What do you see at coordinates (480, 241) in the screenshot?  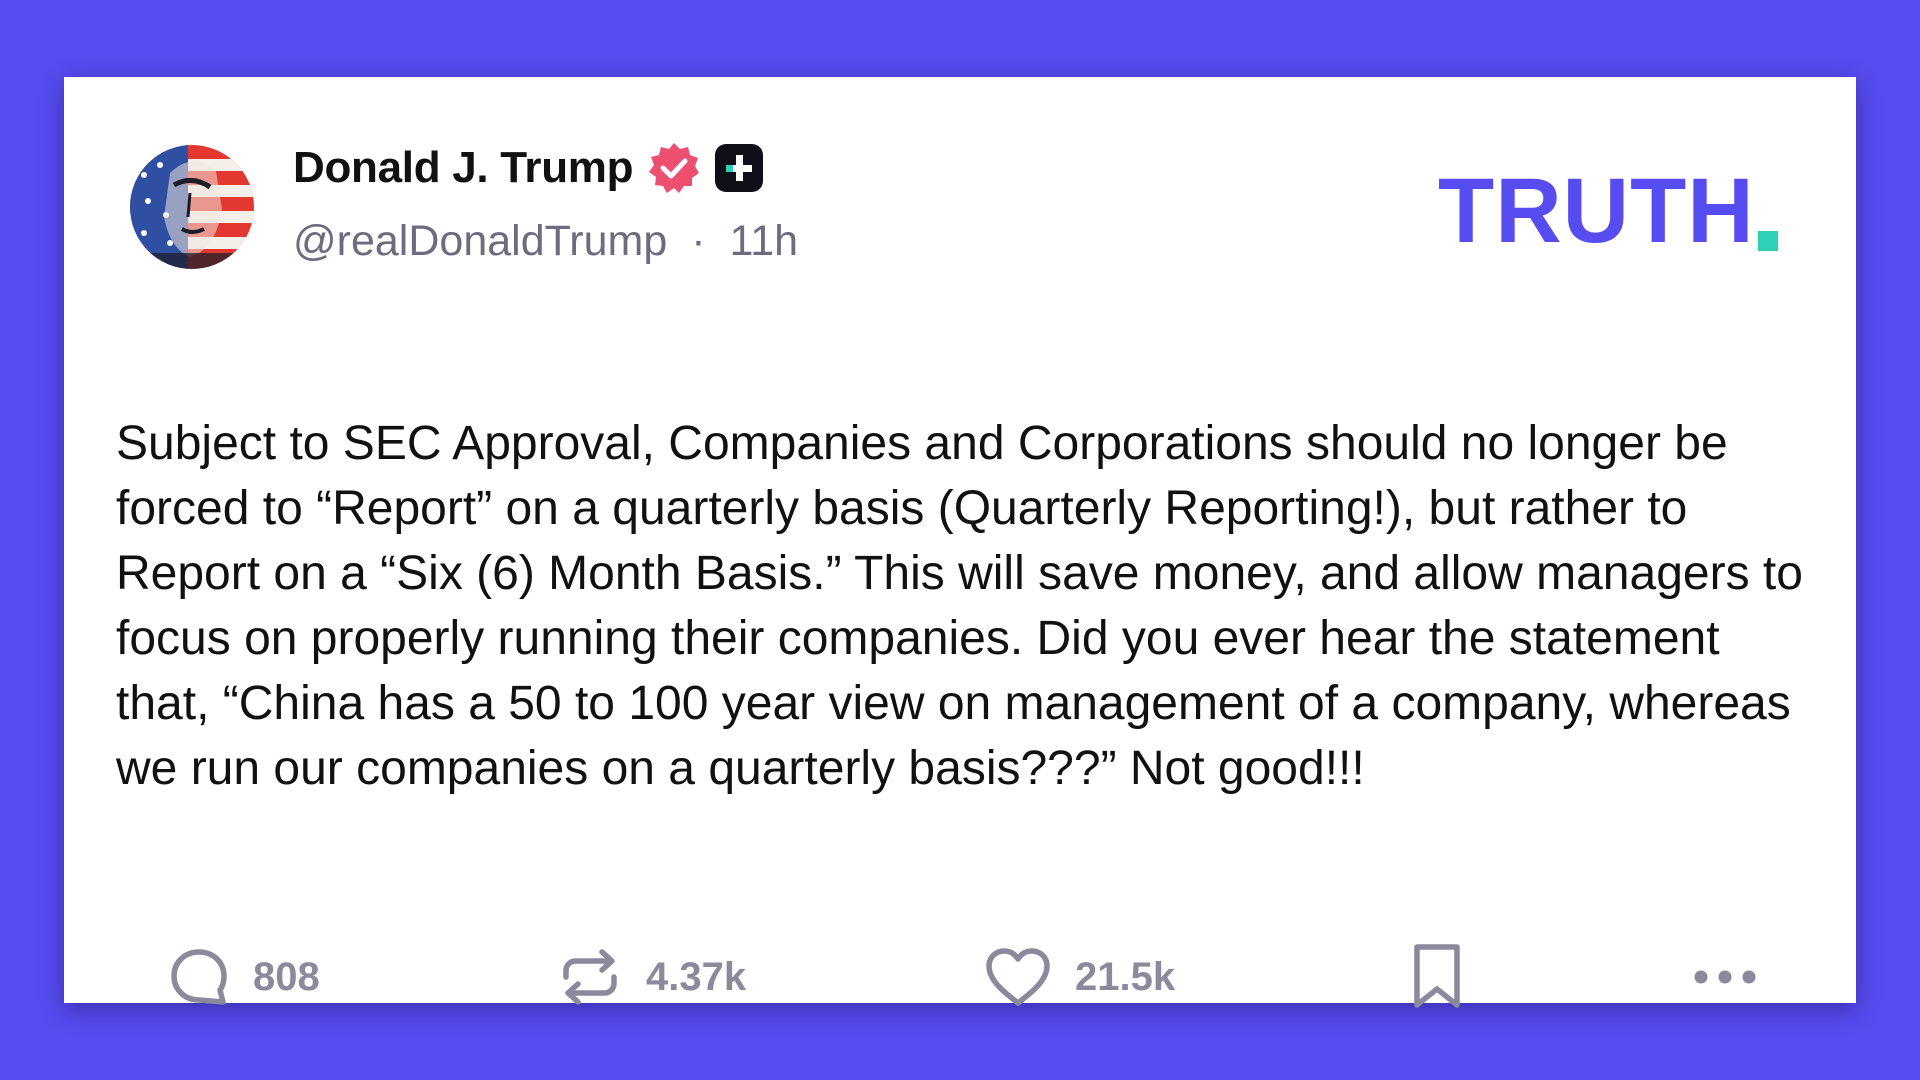 I see `author-handle: @realDonaldTrump` at bounding box center [480, 241].